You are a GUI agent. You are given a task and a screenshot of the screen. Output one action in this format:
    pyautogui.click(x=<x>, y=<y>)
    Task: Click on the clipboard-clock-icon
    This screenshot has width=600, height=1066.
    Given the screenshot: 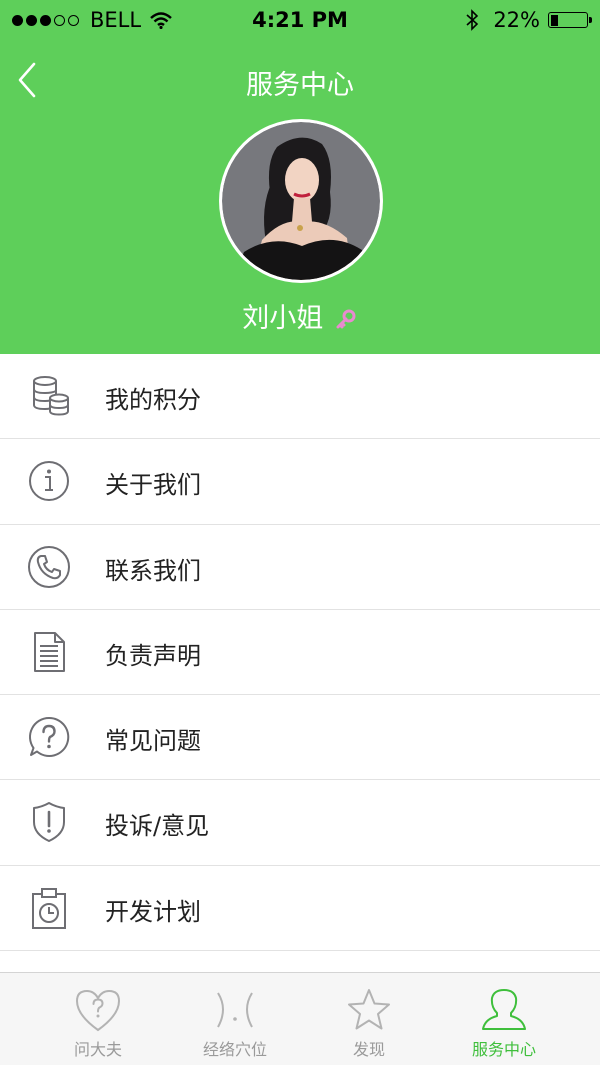 What is the action you would take?
    pyautogui.click(x=49, y=908)
    